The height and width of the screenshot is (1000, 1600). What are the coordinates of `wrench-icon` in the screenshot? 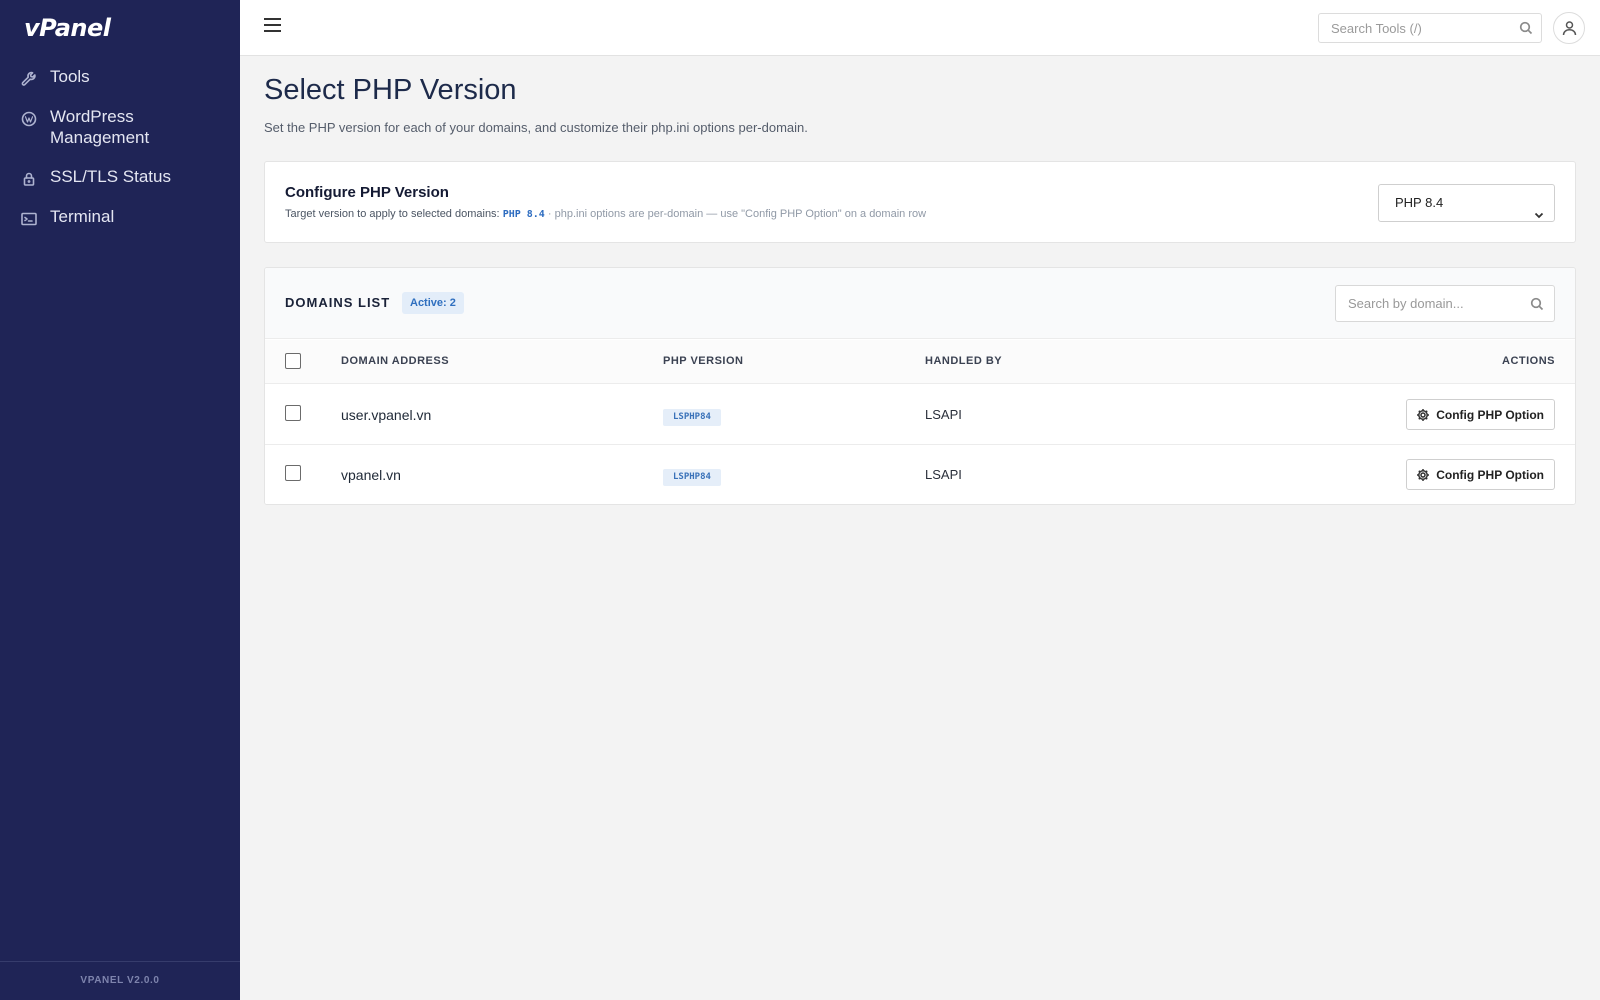 It's located at (29, 79).